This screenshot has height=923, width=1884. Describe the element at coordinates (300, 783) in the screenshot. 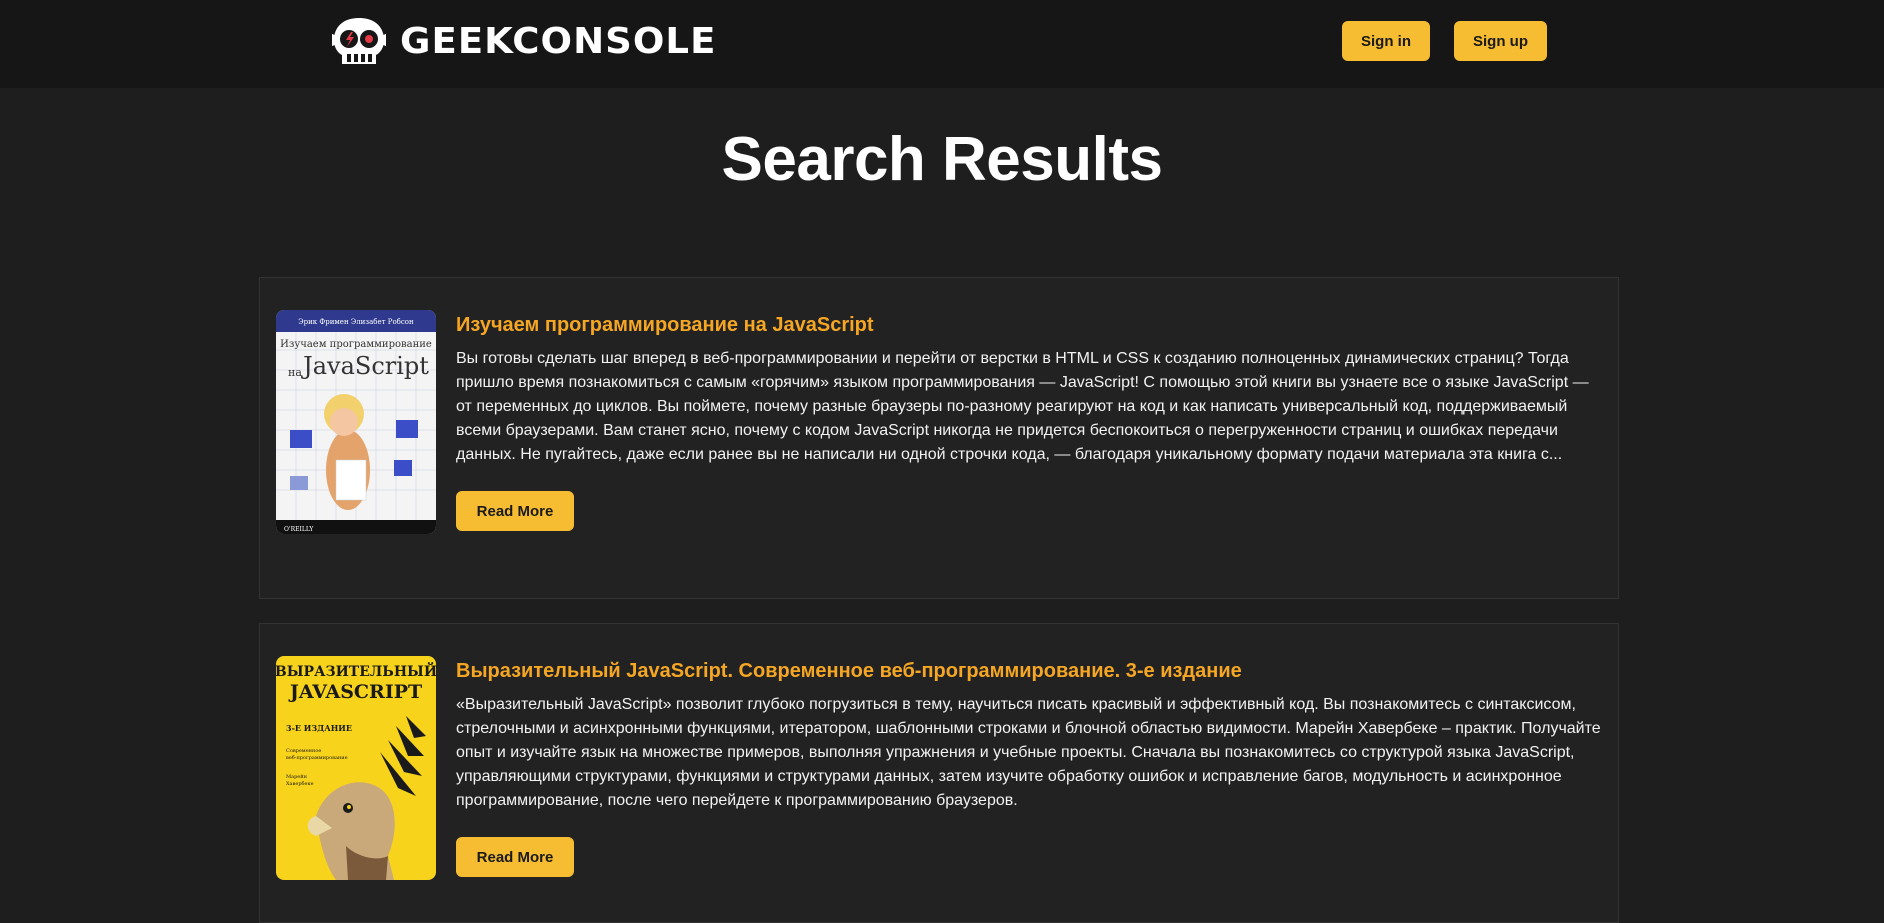

I see `cover-author-2: Хавербеке` at that location.